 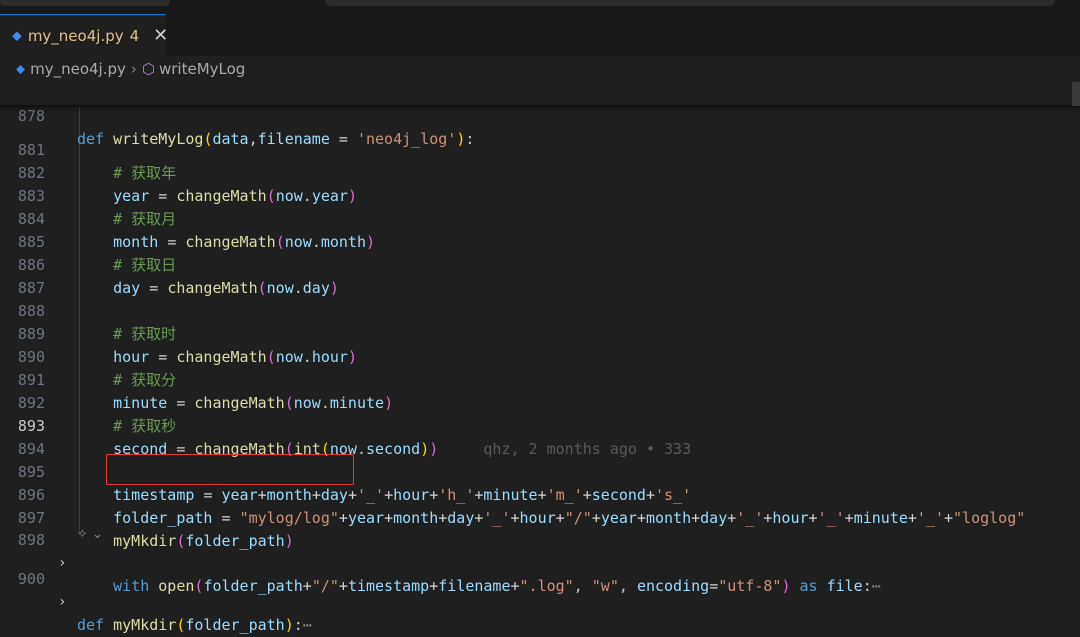 I want to click on problems-count-badge: 4, so click(x=134, y=35).